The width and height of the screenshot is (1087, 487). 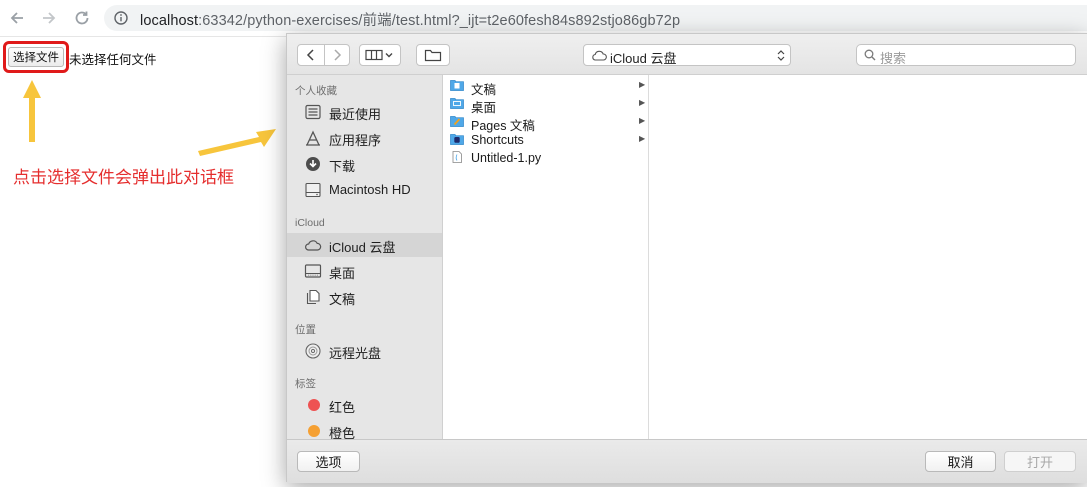 What do you see at coordinates (342, 432) in the screenshot?
I see `sidebar-item-label: 橙色` at bounding box center [342, 432].